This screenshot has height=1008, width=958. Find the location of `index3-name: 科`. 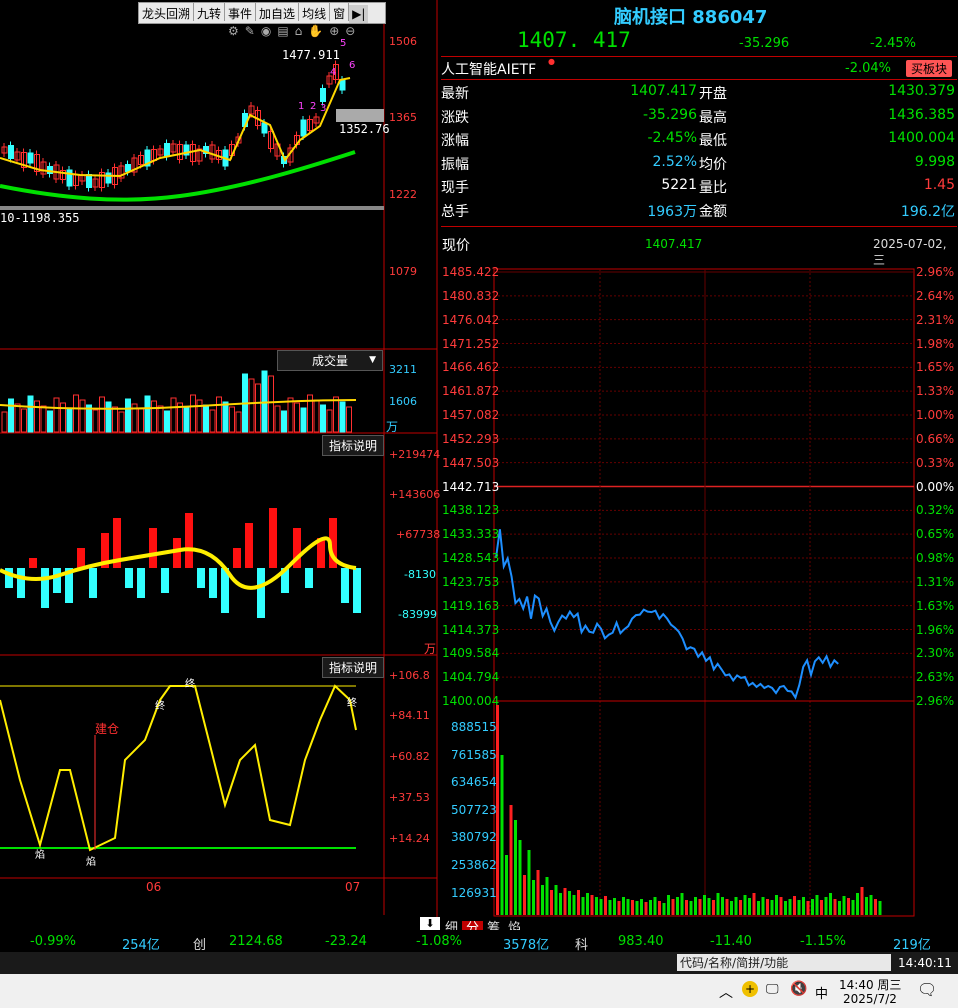

index3-name: 科 is located at coordinates (581, 943).